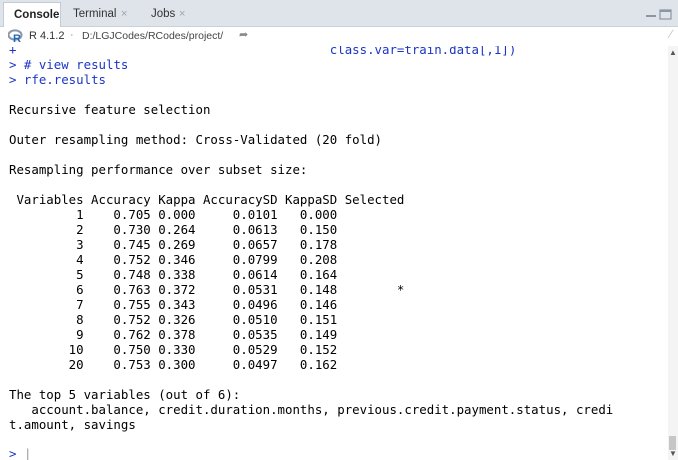 This screenshot has width=678, height=460. I want to click on r-logo-icon: R, so click(15, 36).